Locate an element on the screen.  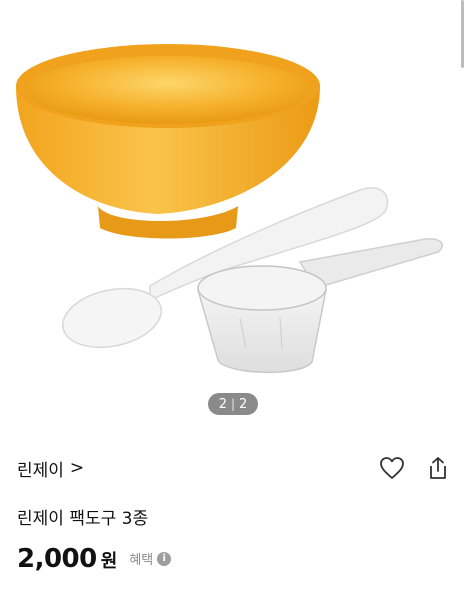
brand-name: 린제이 is located at coordinates (40, 470).